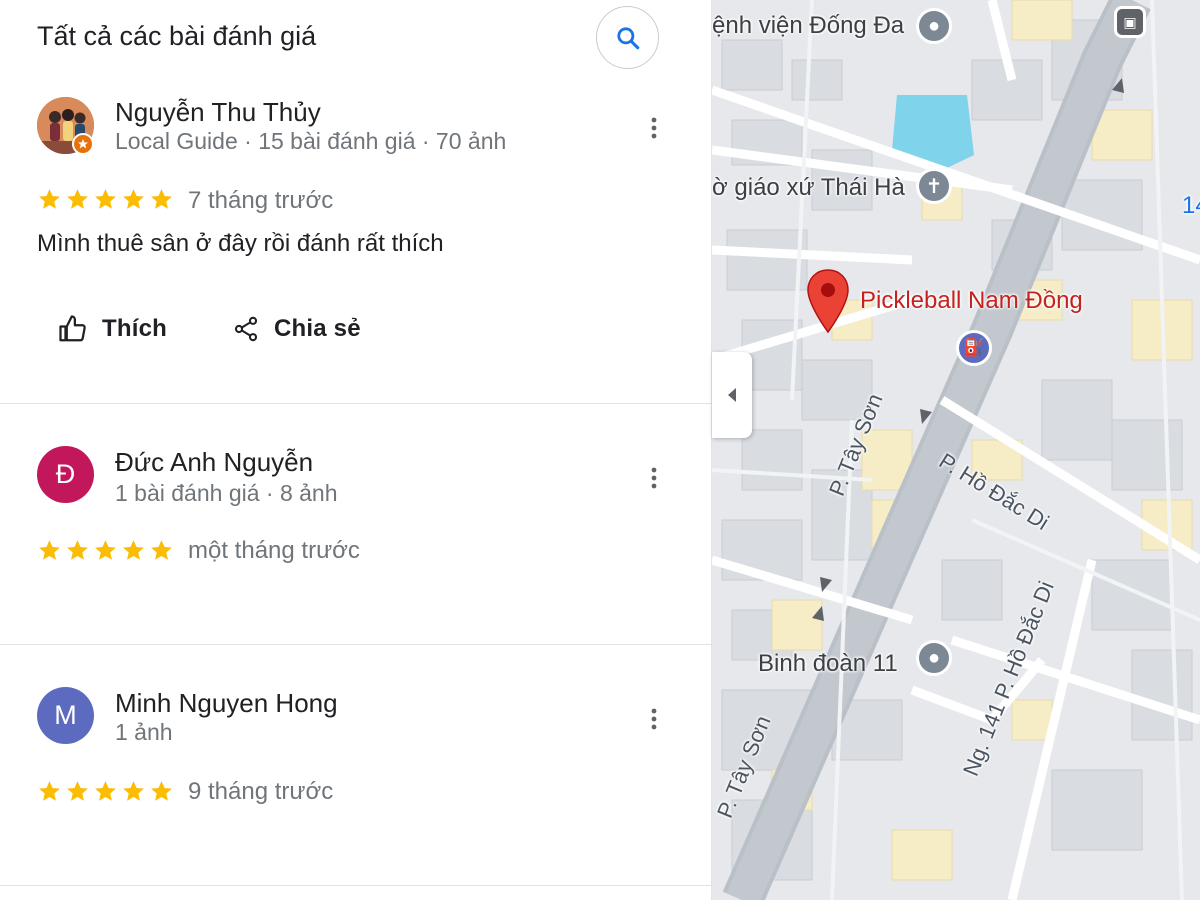  Describe the element at coordinates (317, 328) in the screenshot. I see `share-label: Chia sẻ` at that location.